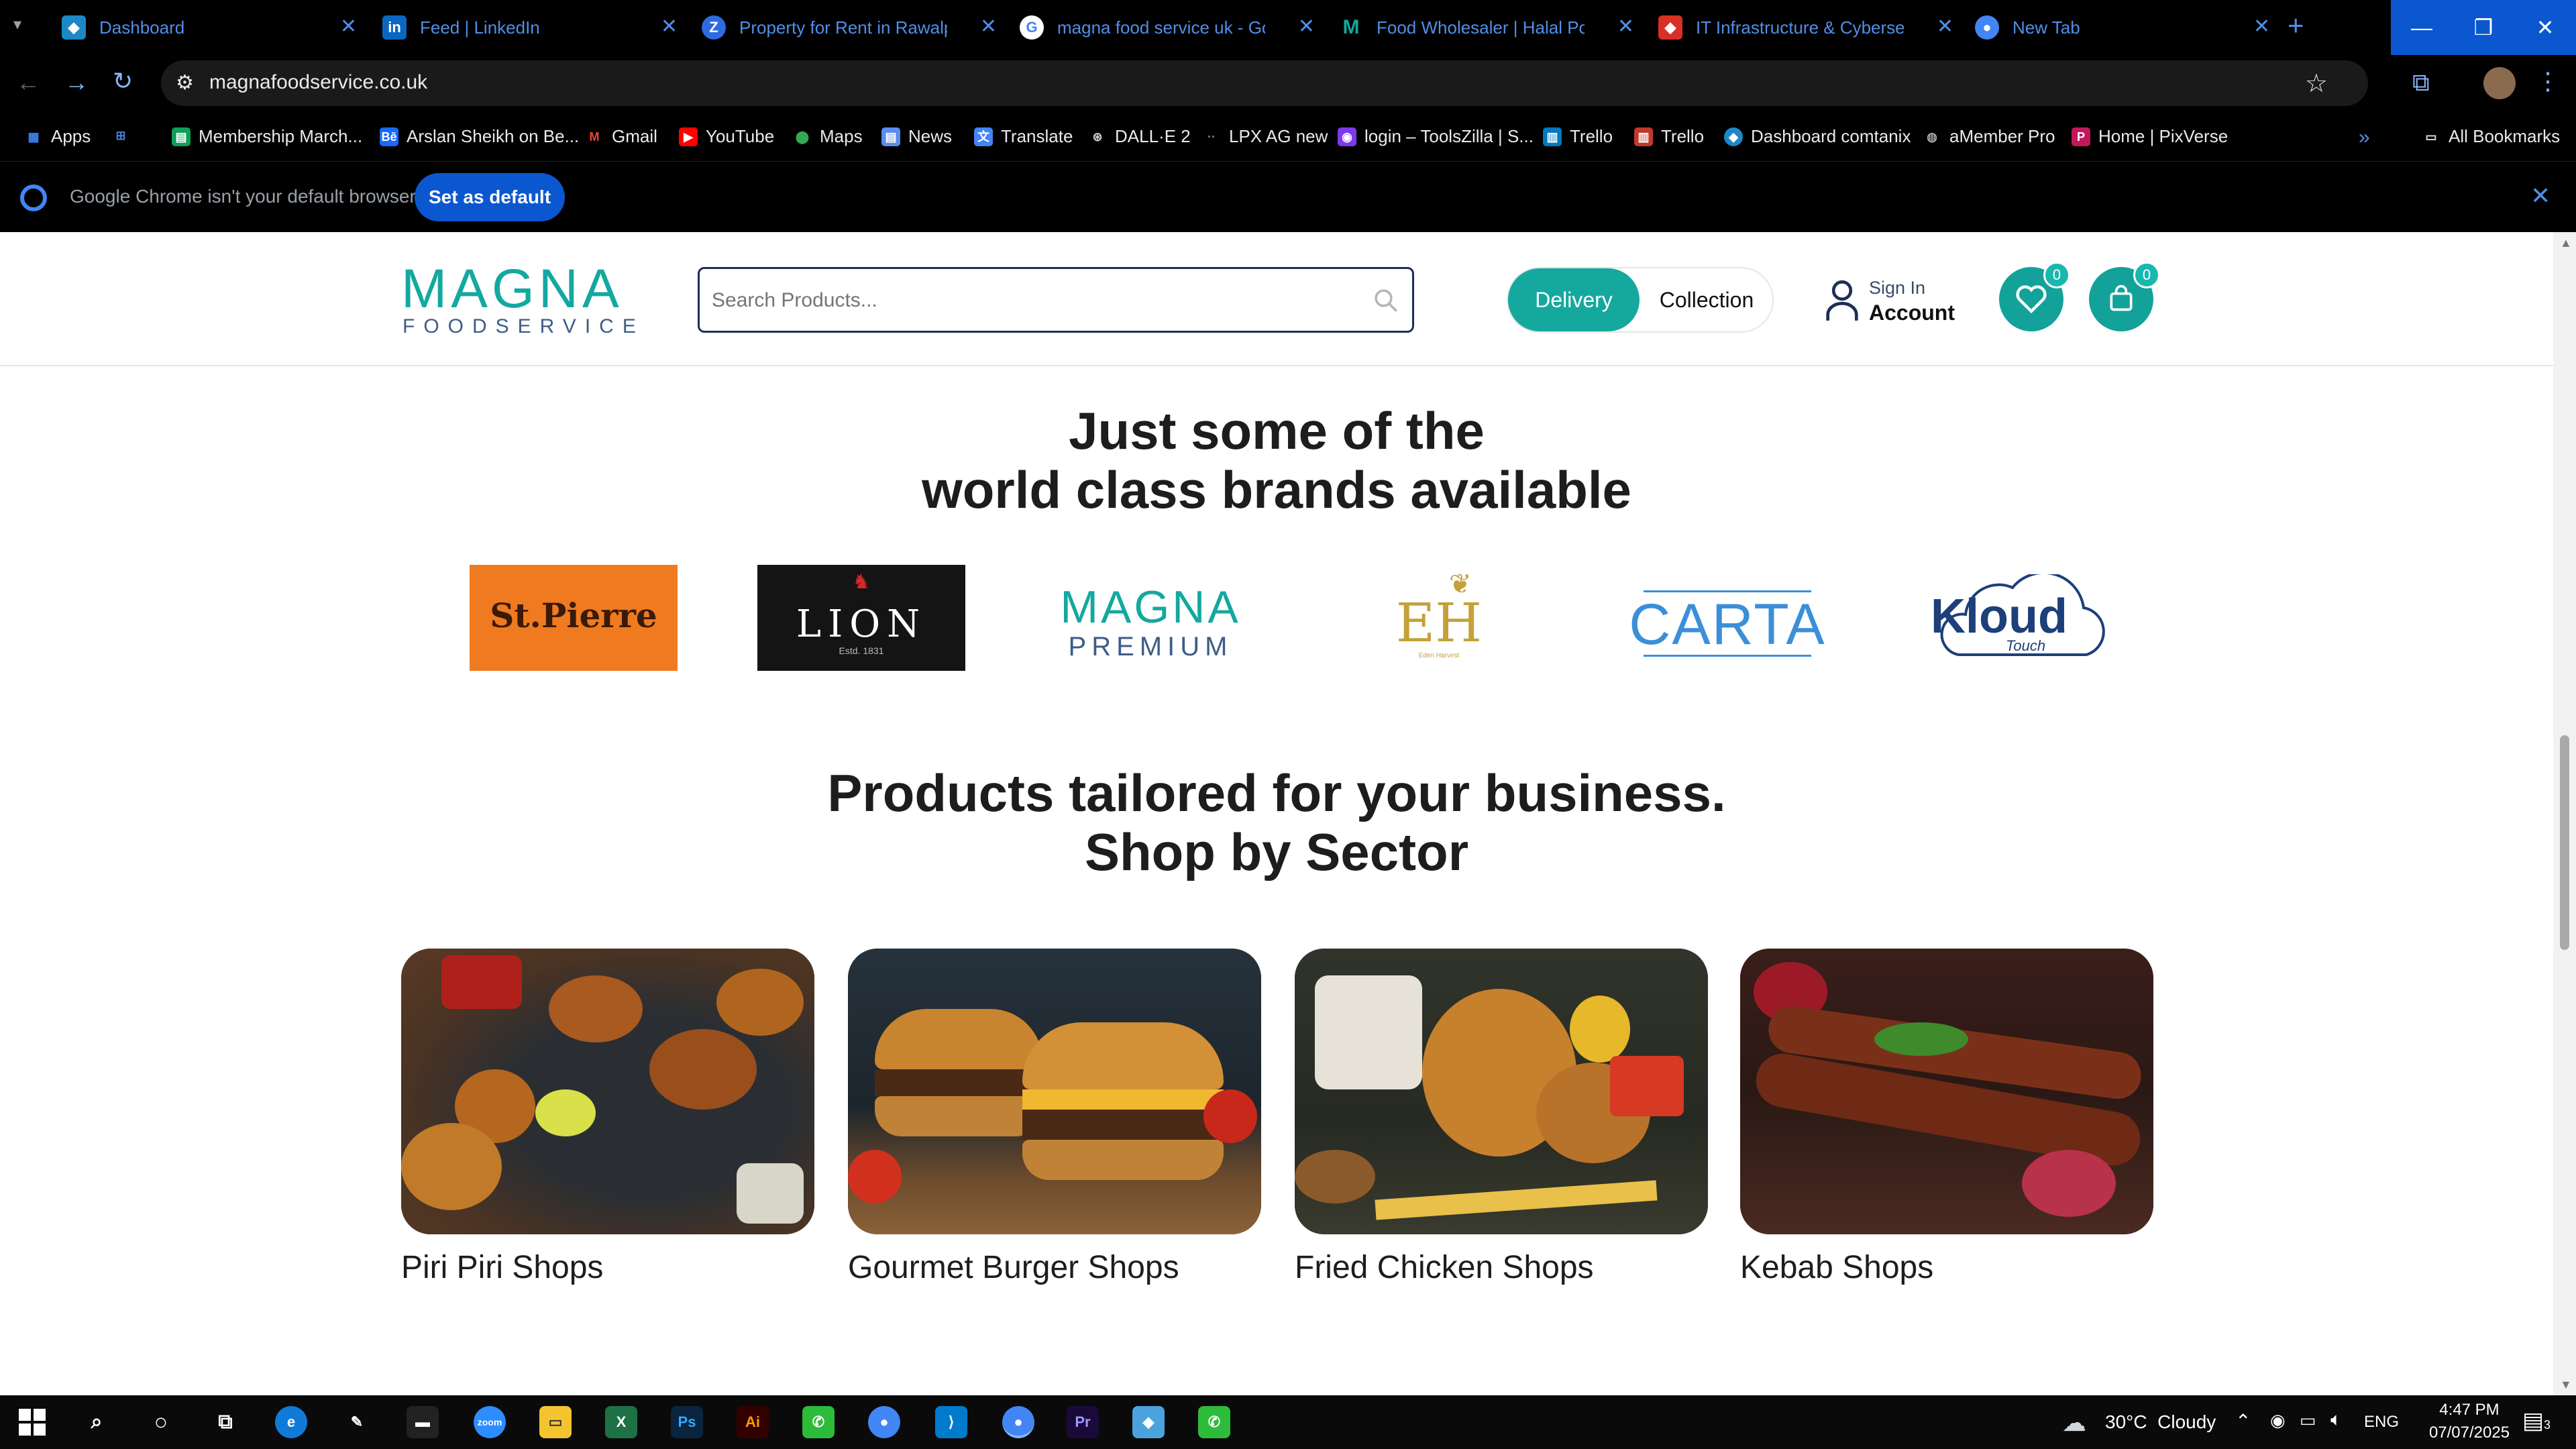 This screenshot has width=2576, height=1449. I want to click on green-app-2-icon: ✆, so click(1214, 1422).